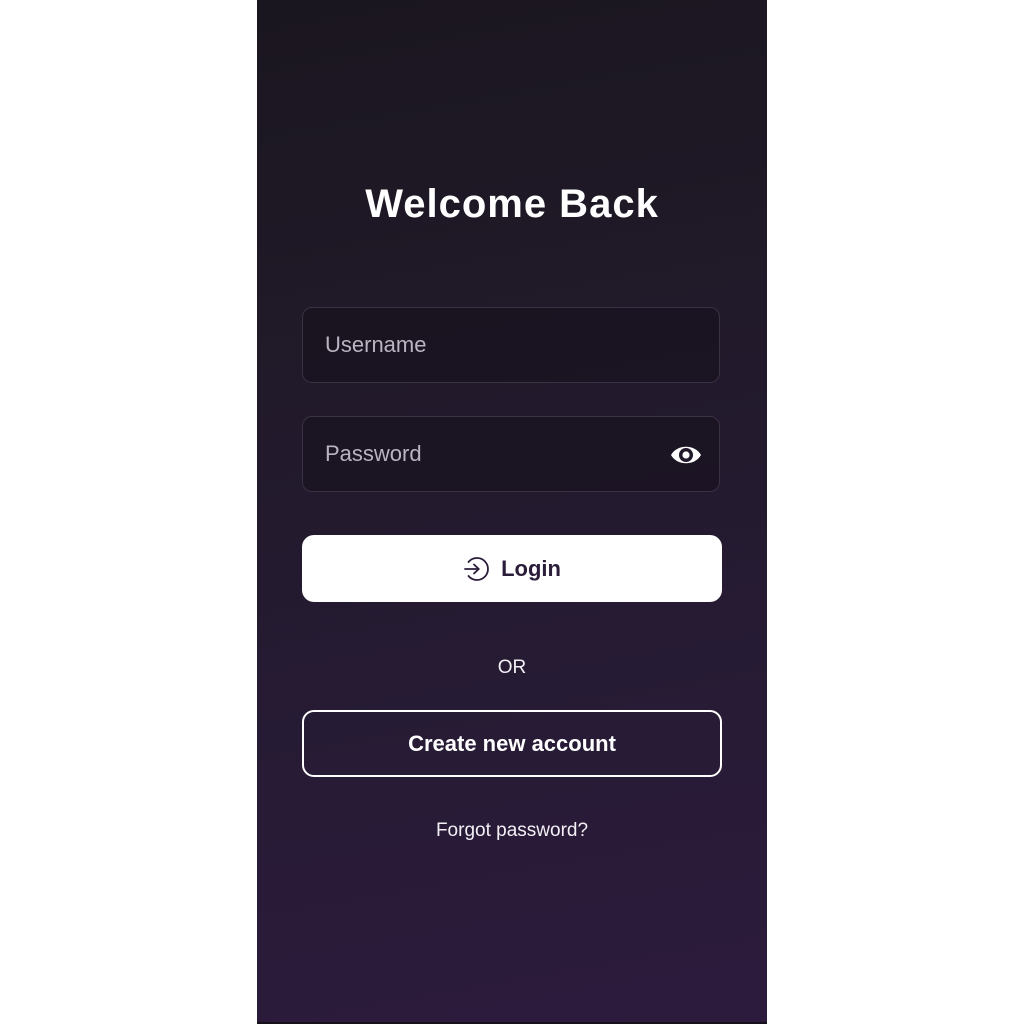 Image resolution: width=1024 pixels, height=1024 pixels. Describe the element at coordinates (531, 568) in the screenshot. I see `login-button-label: Login` at that location.